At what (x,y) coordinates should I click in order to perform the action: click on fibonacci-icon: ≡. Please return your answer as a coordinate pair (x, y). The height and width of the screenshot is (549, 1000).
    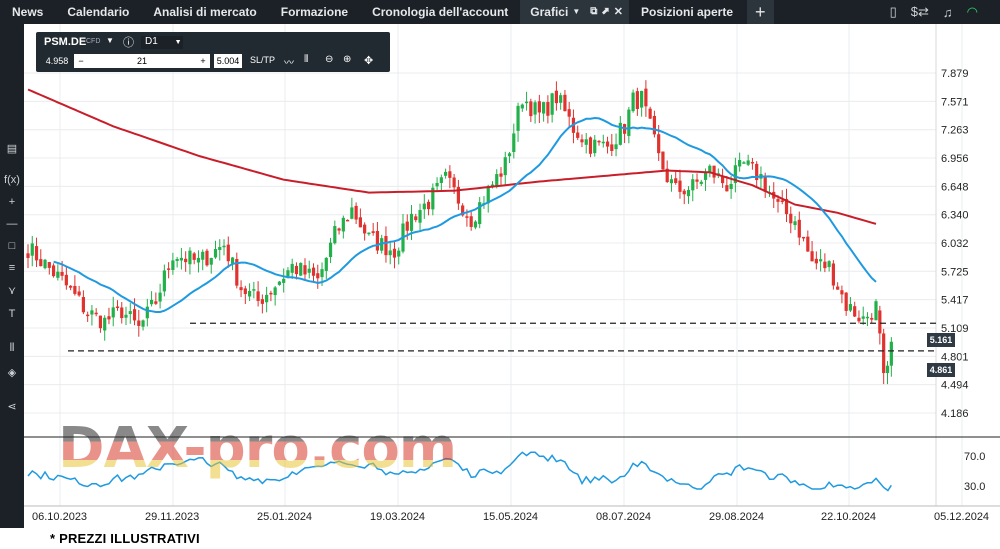
    Looking at the image, I should click on (12, 268).